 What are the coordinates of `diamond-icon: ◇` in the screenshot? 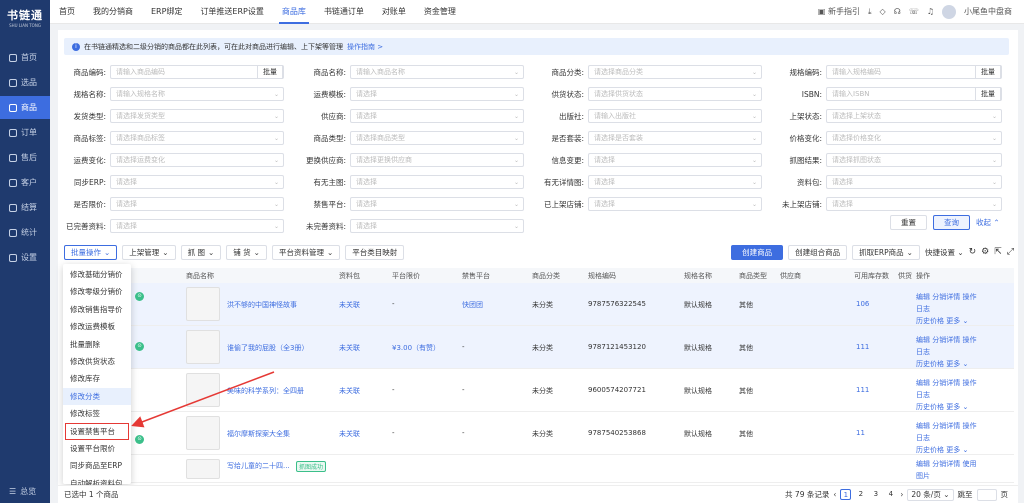 It's located at (883, 11).